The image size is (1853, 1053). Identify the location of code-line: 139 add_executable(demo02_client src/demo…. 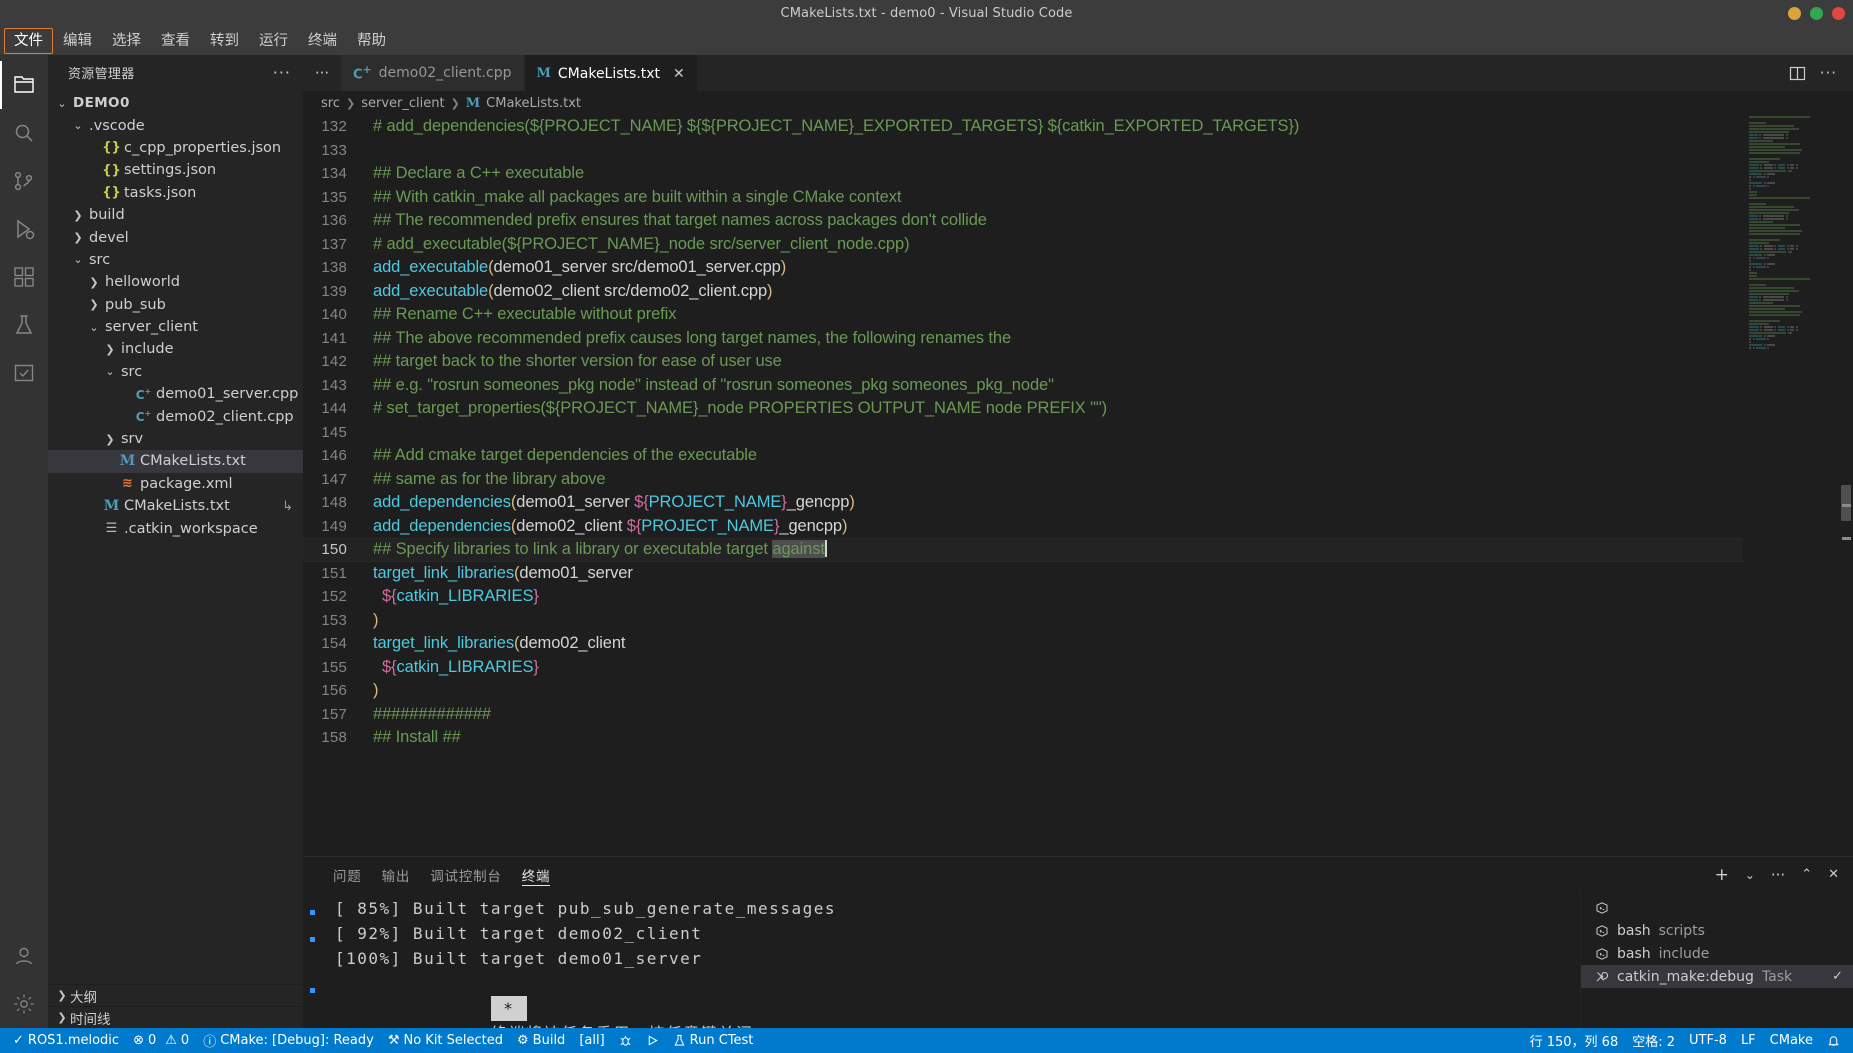
(1023, 292).